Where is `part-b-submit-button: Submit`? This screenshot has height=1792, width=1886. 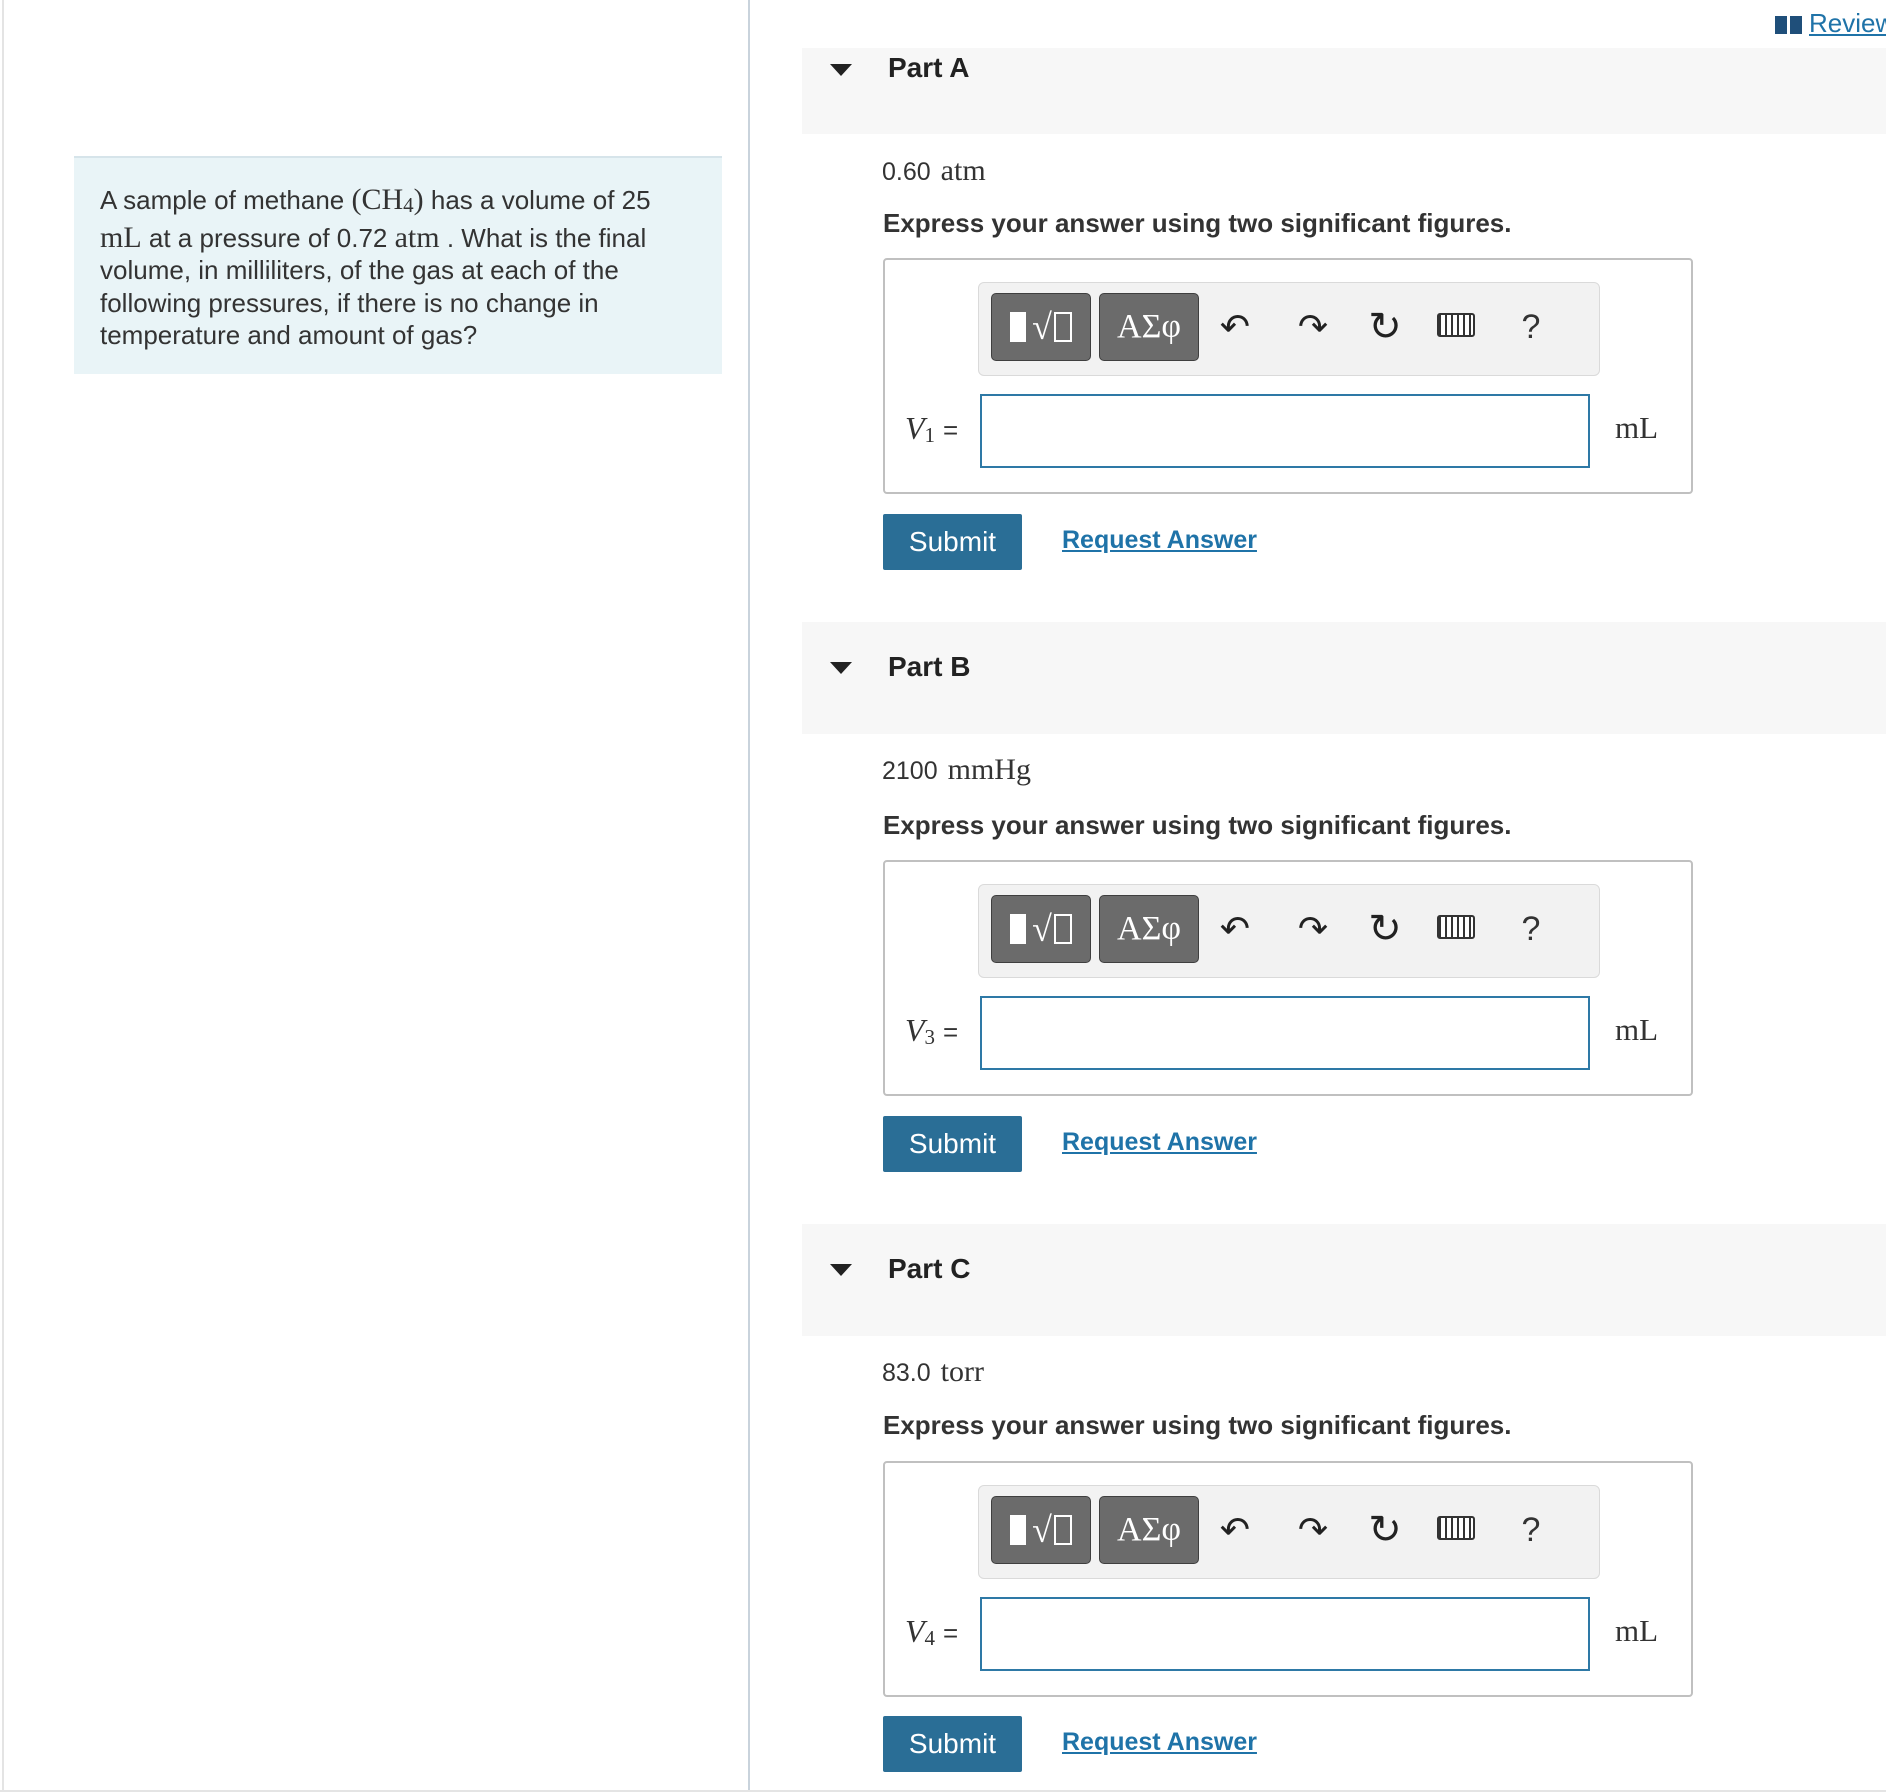 part-b-submit-button: Submit is located at coordinates (952, 1144).